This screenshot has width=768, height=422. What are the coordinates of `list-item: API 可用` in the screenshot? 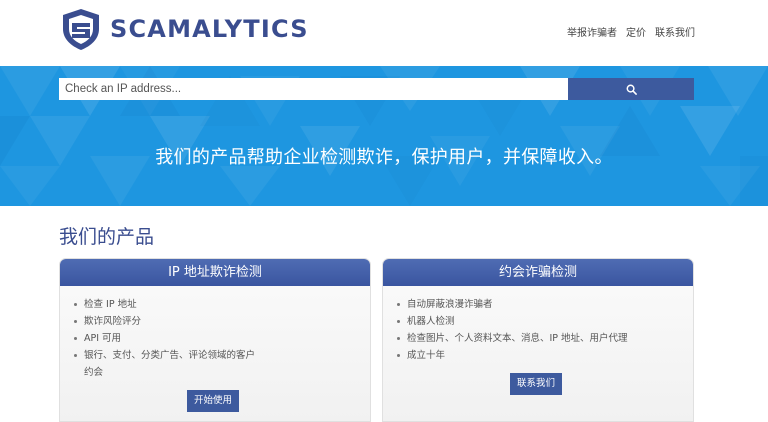 It's located at (222, 338).